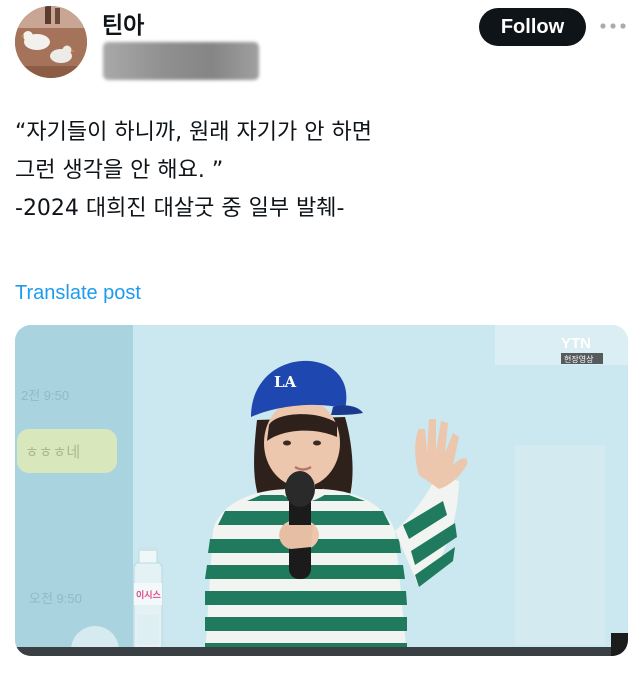 The image size is (643, 680). What do you see at coordinates (180, 208) in the screenshot?
I see `tweet-text-line: -2024 대희진 대살굿 중 일부 발췌-` at bounding box center [180, 208].